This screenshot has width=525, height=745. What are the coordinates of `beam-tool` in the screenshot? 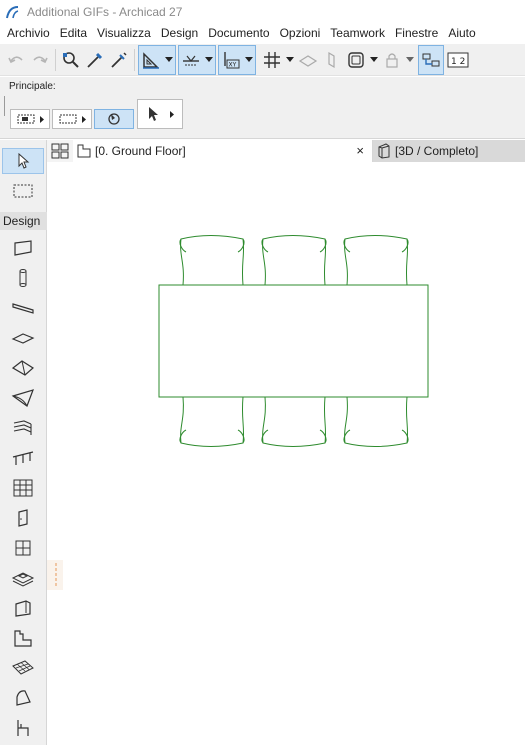 It's located at (23, 308).